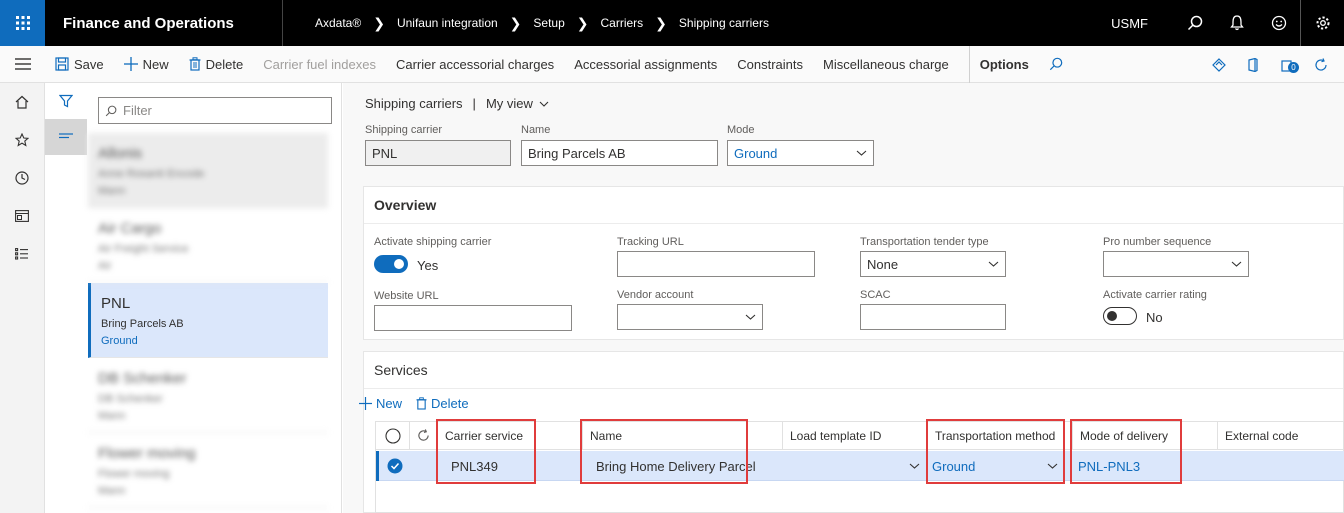  I want to click on services-header: Services, so click(853, 370).